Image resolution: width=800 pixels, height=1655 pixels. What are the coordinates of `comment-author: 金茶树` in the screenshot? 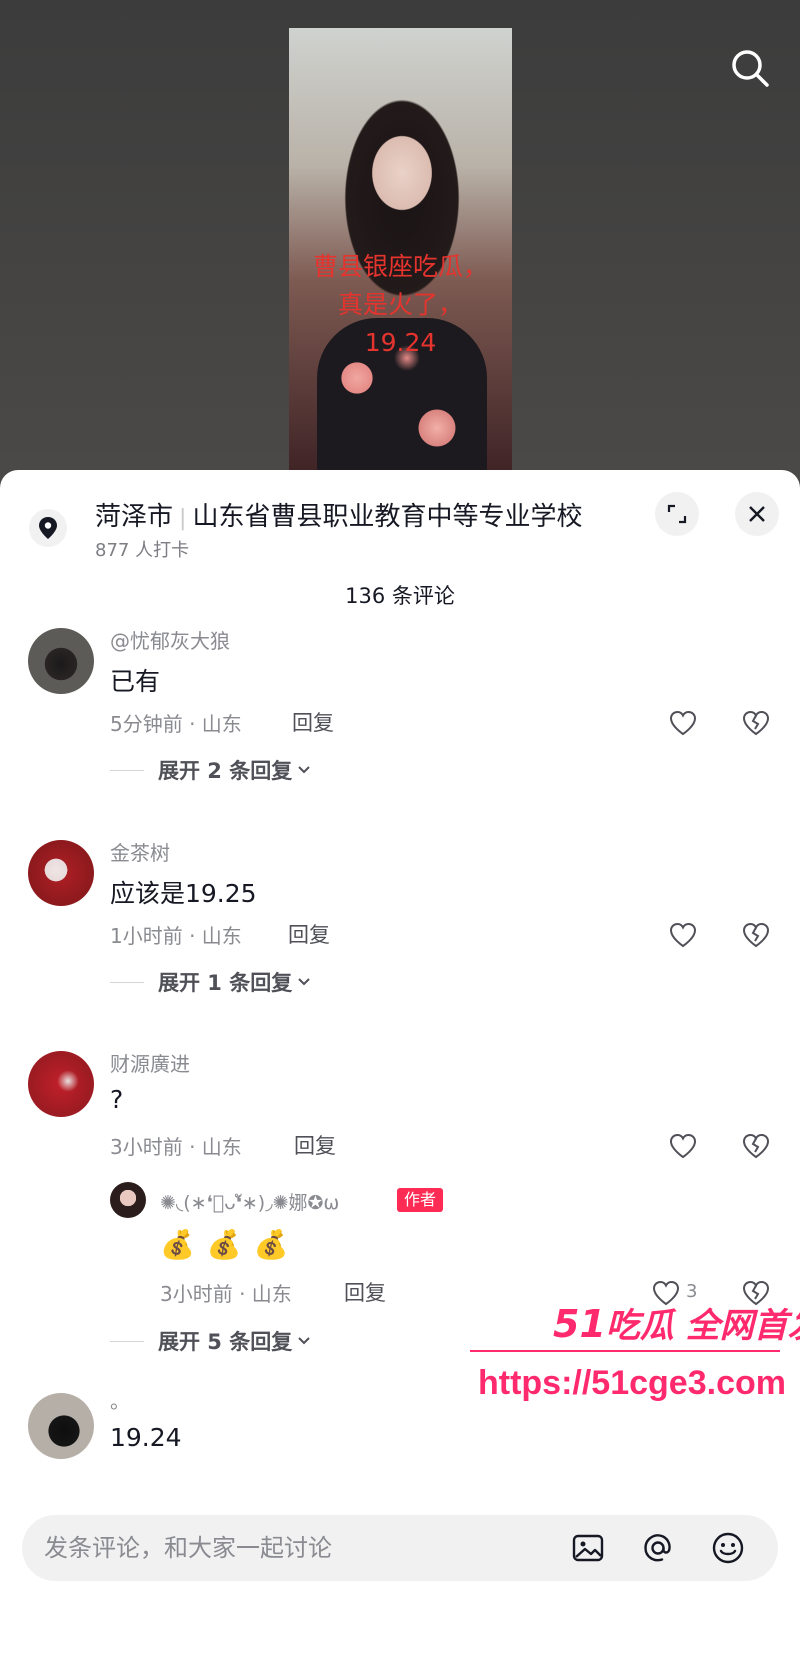 It's located at (140, 851).